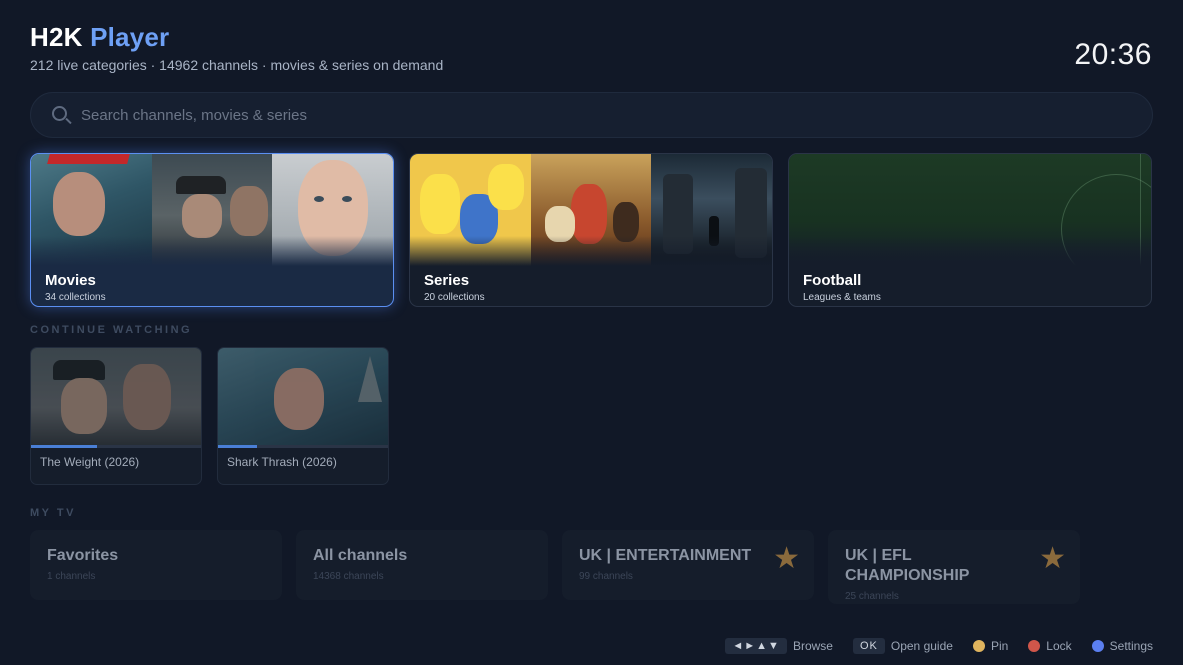 This screenshot has height=665, width=1183. I want to click on settings-color-dot-icon, so click(1097, 646).